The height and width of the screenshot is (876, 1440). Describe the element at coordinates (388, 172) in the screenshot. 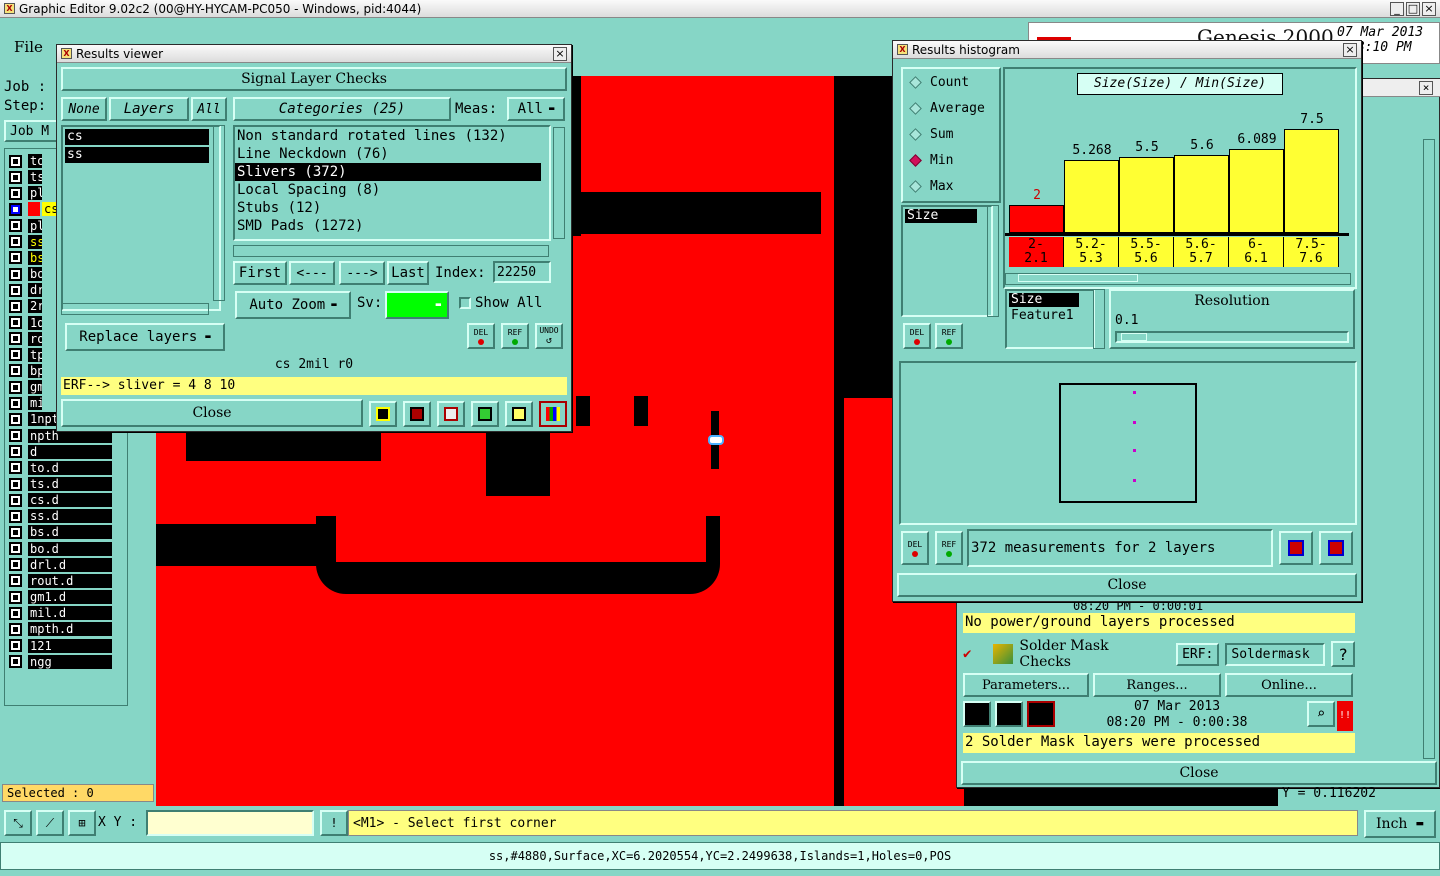

I see `category-item: Slivers (372)` at that location.